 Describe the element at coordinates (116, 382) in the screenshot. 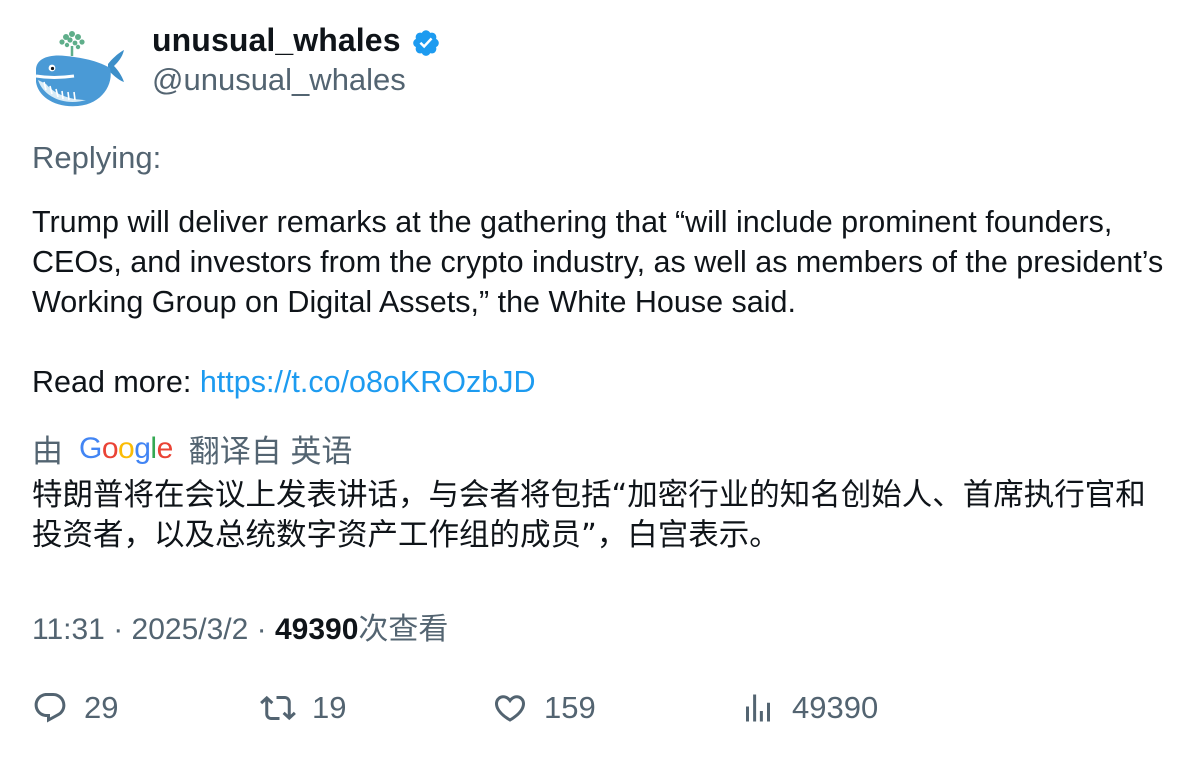

I see `read-more-label: Read more:` at that location.